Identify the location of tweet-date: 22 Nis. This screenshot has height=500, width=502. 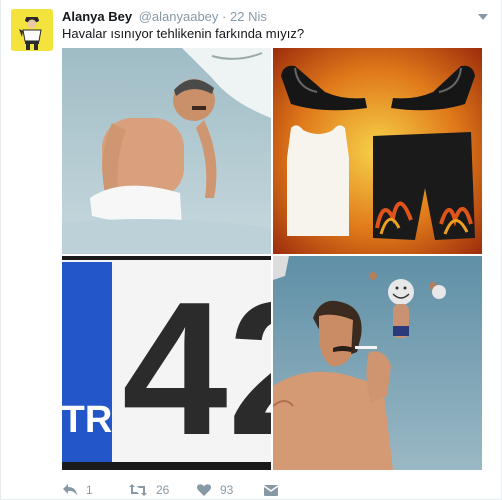
(248, 16).